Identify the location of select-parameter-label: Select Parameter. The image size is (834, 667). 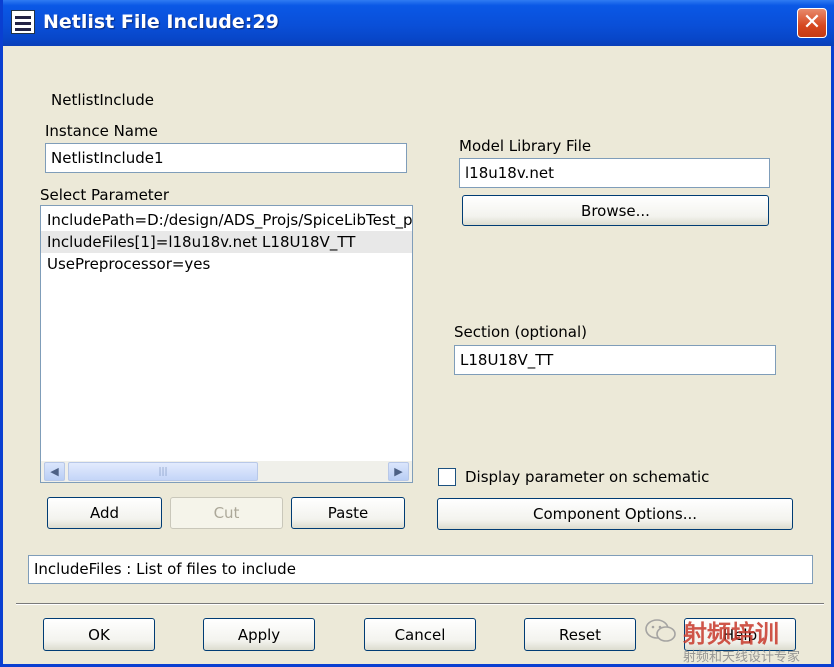
(105, 195).